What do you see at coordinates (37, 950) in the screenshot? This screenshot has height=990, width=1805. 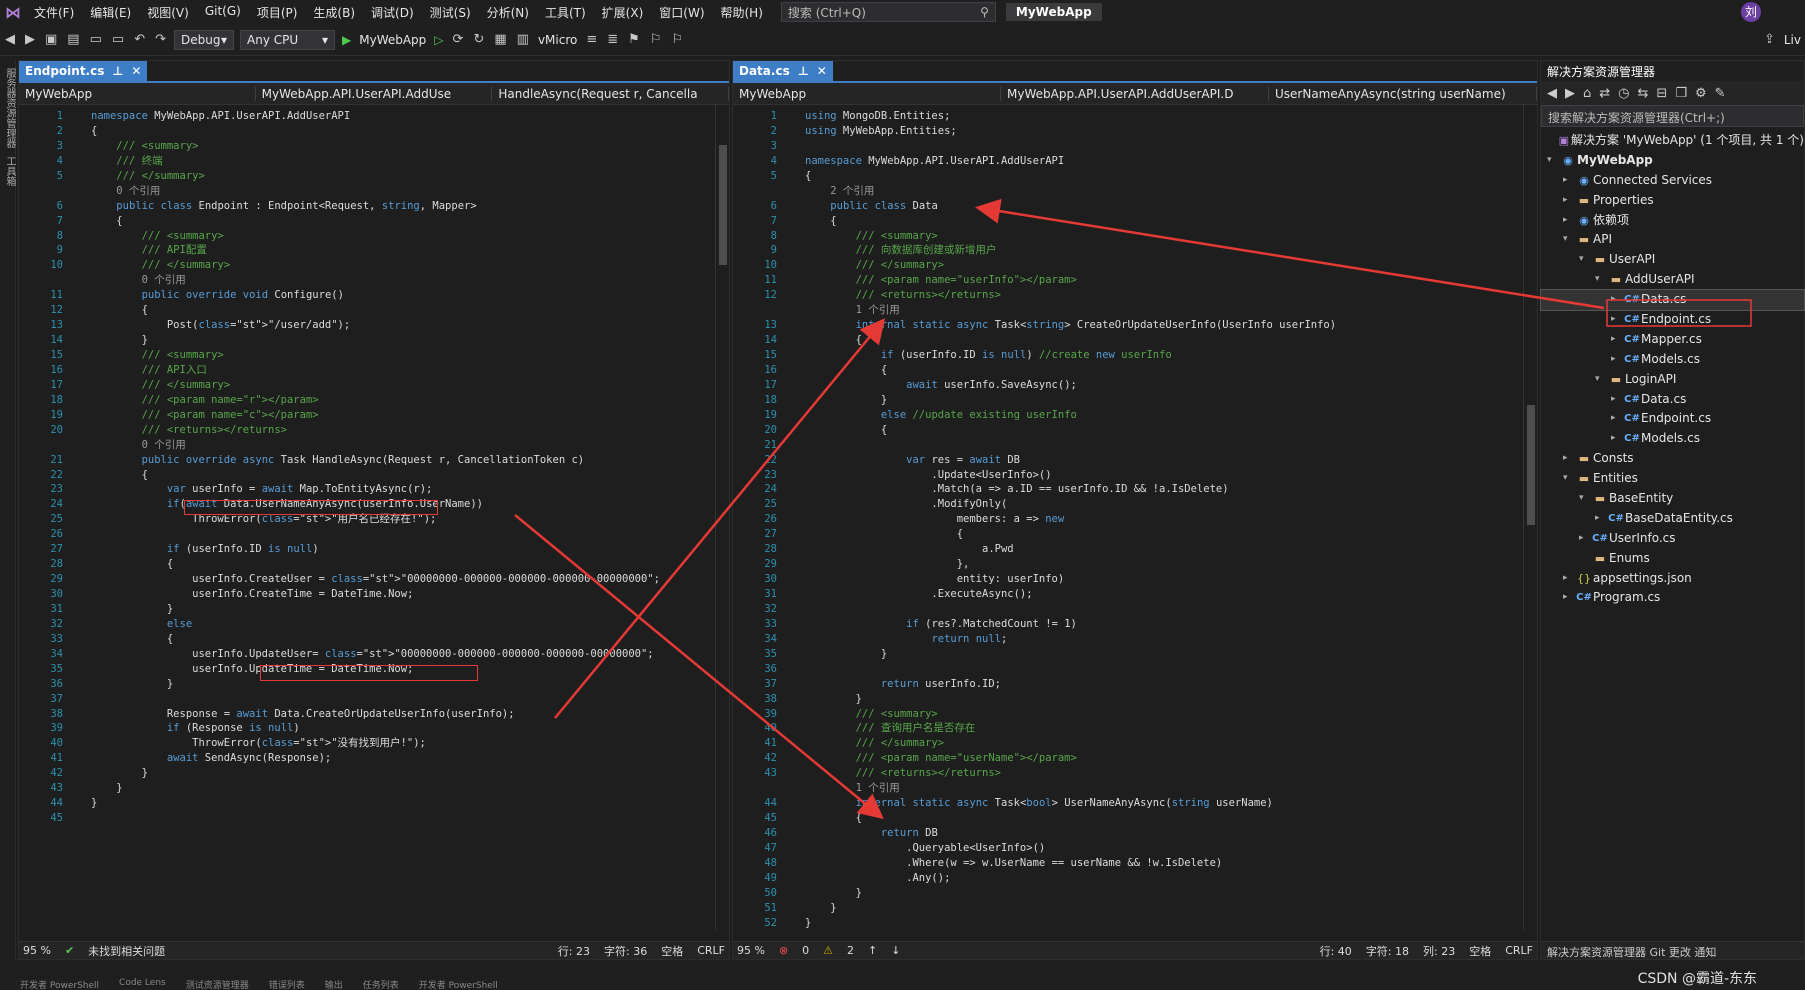 I see `zoom-level: 95 %` at bounding box center [37, 950].